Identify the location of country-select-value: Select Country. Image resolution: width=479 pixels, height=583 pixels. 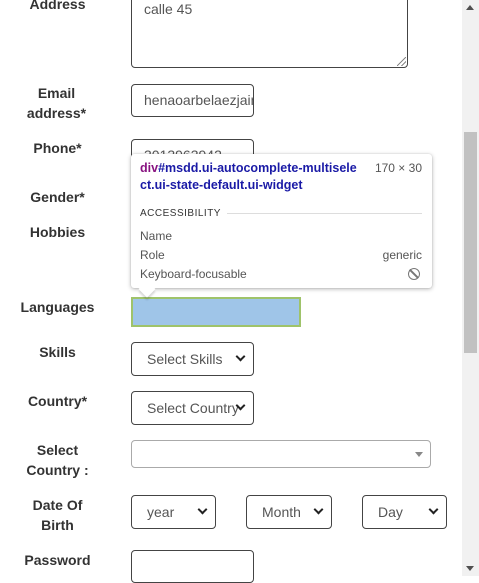
(193, 408).